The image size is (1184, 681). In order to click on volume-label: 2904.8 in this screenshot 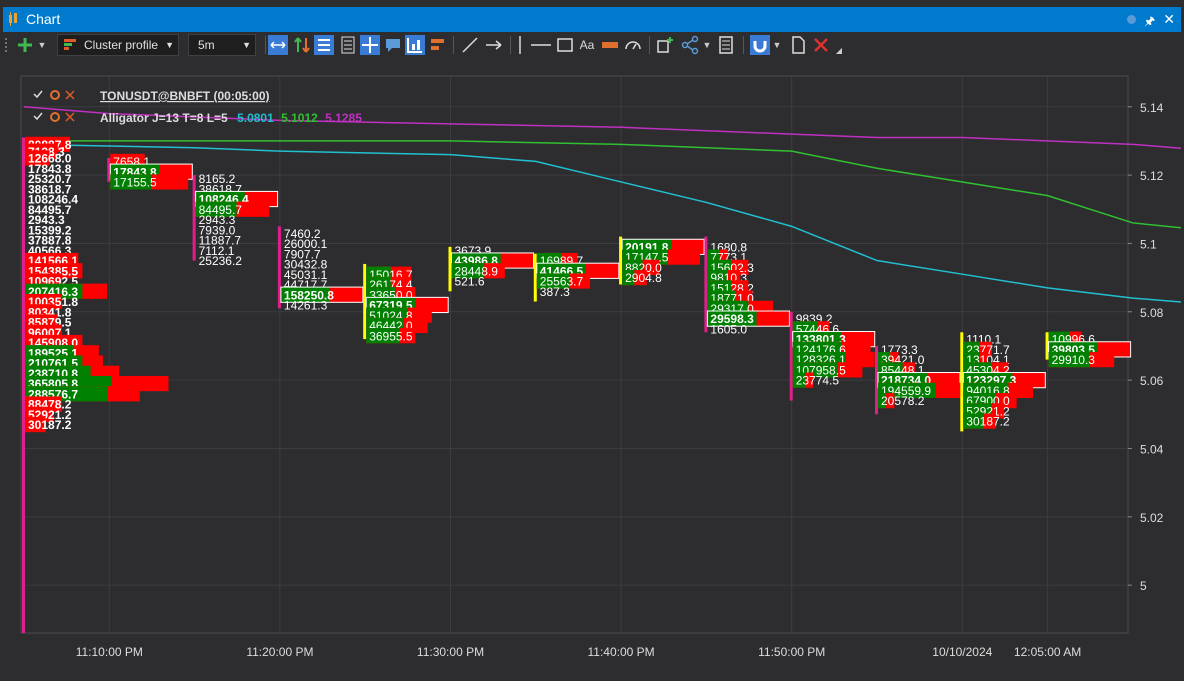, I will do `click(643, 278)`.